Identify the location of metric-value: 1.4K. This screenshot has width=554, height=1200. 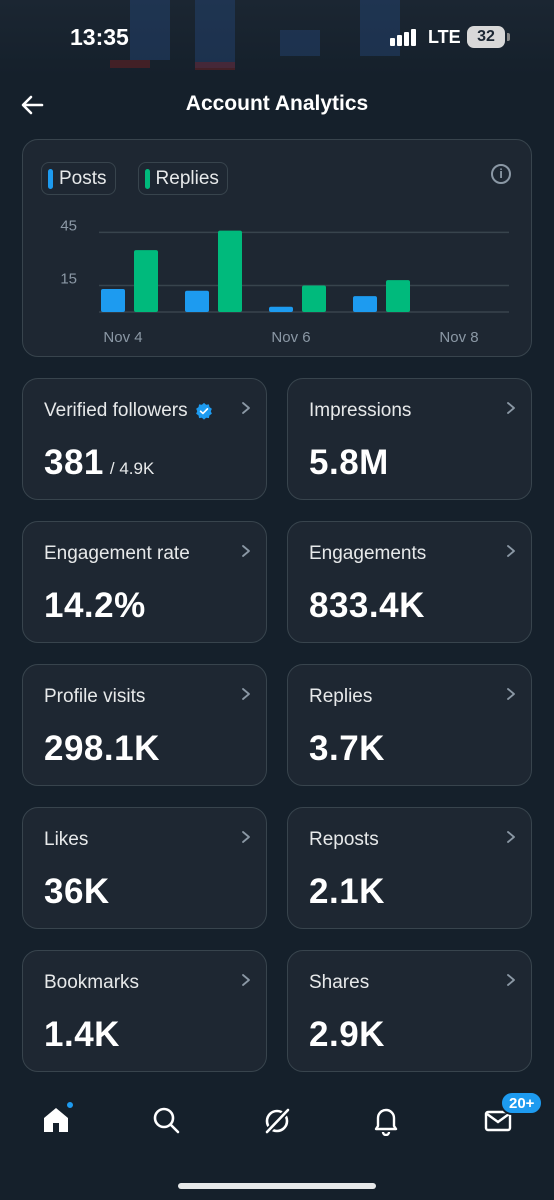
(82, 1035).